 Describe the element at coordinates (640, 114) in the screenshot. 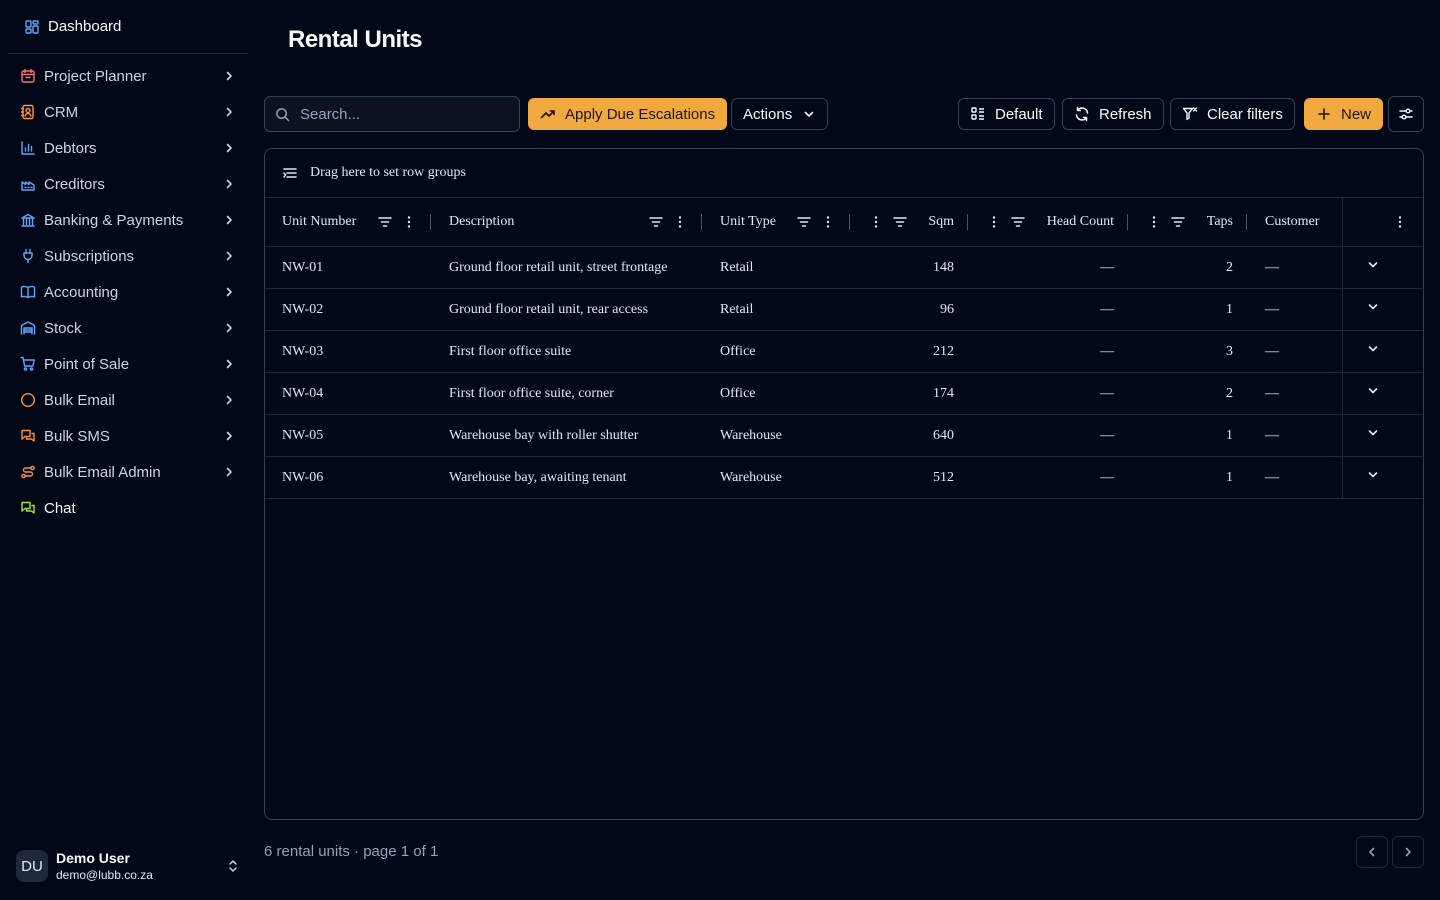

I see `apply-due-escalations-label: Apply Due Escalations` at that location.